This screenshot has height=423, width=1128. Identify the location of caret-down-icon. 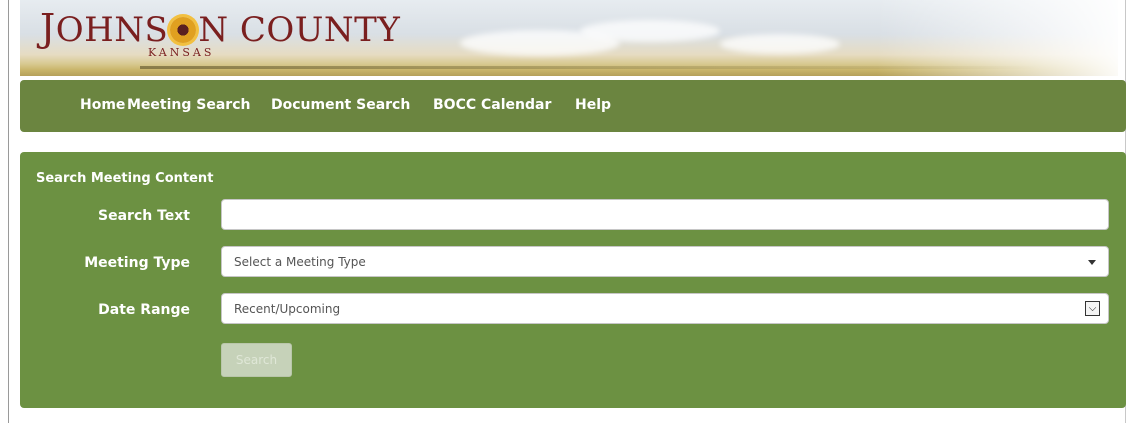
(1092, 262).